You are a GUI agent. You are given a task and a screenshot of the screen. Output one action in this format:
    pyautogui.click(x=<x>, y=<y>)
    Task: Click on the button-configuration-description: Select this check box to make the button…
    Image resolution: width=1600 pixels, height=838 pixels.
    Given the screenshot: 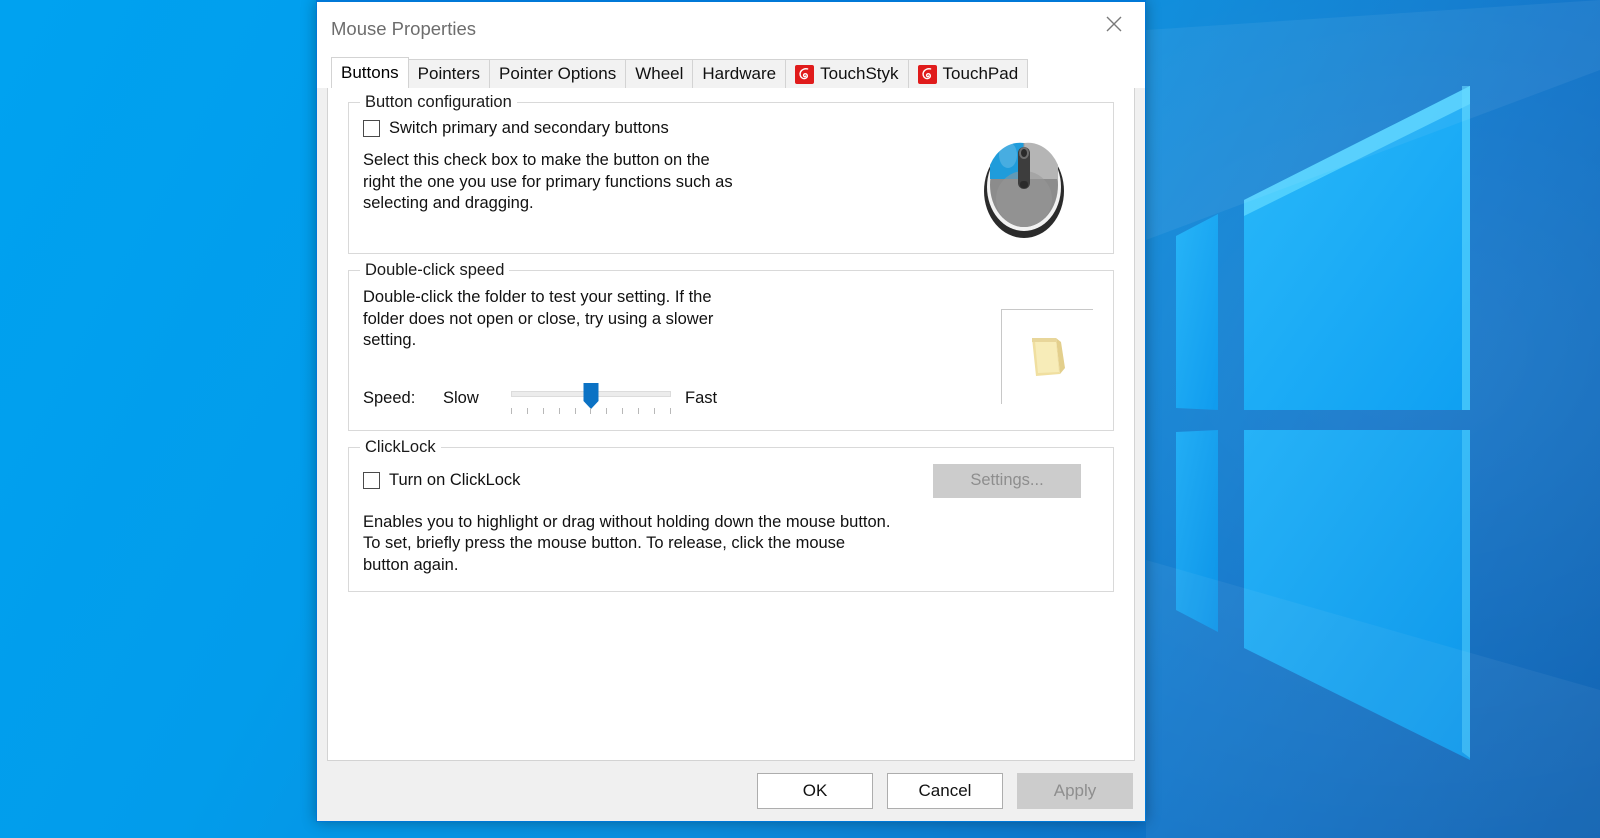 What is the action you would take?
    pyautogui.click(x=548, y=182)
    